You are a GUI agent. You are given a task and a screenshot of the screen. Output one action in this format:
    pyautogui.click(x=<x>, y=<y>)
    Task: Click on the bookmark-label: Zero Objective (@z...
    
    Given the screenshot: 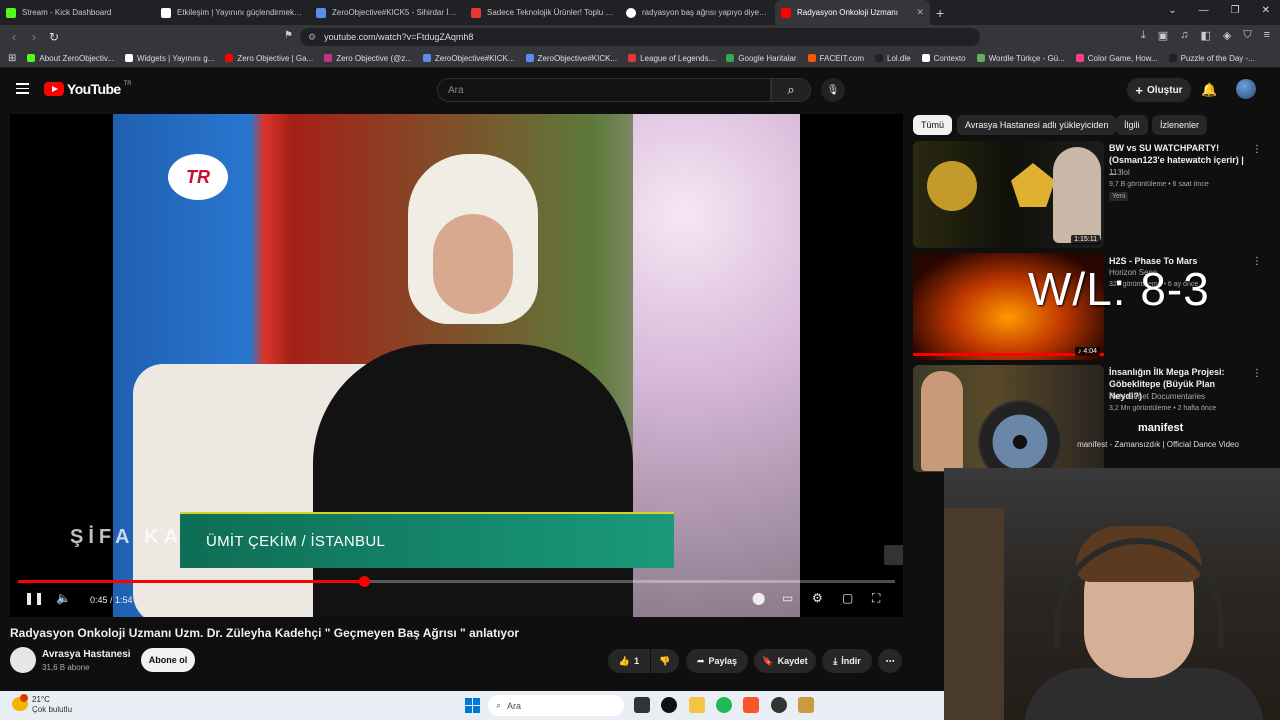 What is the action you would take?
    pyautogui.click(x=374, y=58)
    